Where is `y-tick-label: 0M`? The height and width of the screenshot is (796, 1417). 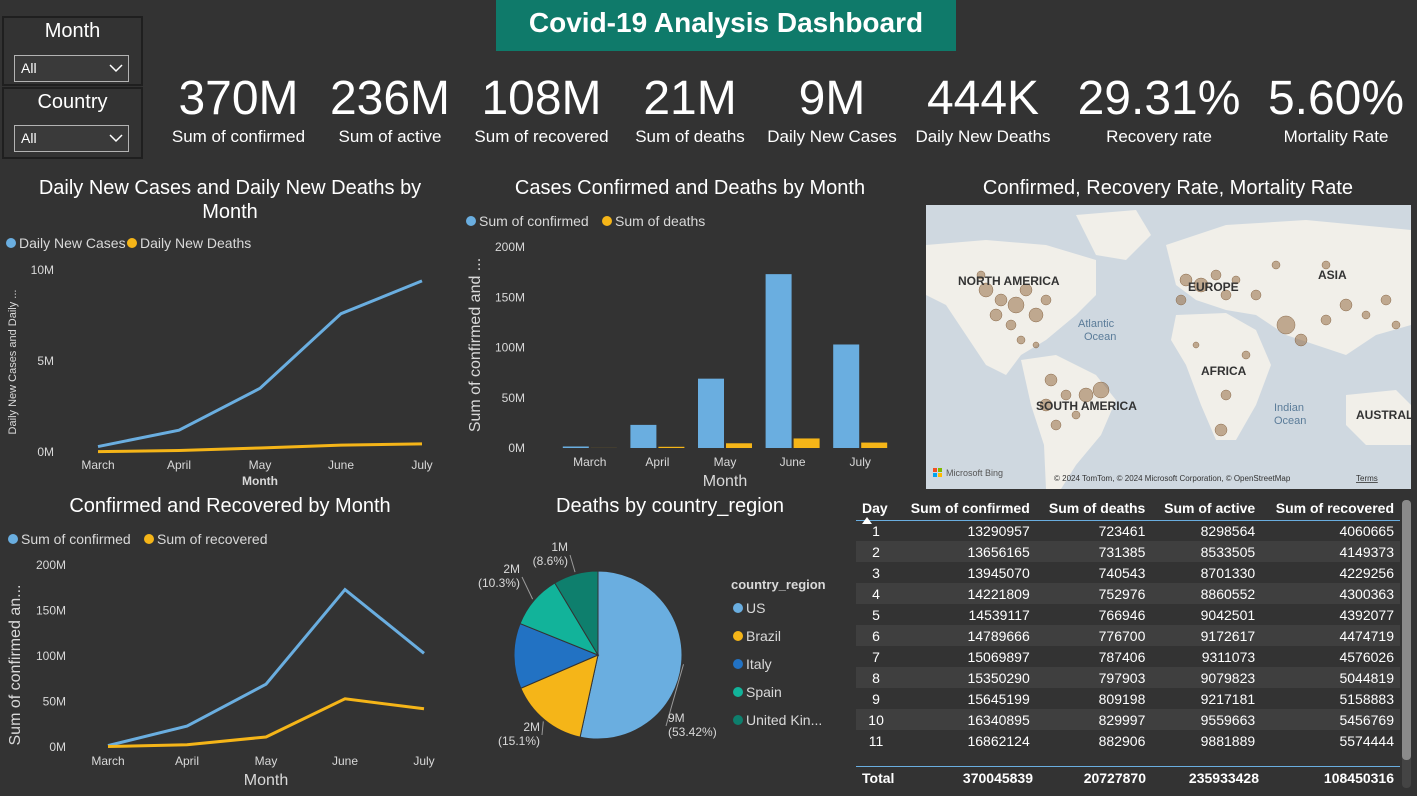 y-tick-label: 0M is located at coordinates (57, 747).